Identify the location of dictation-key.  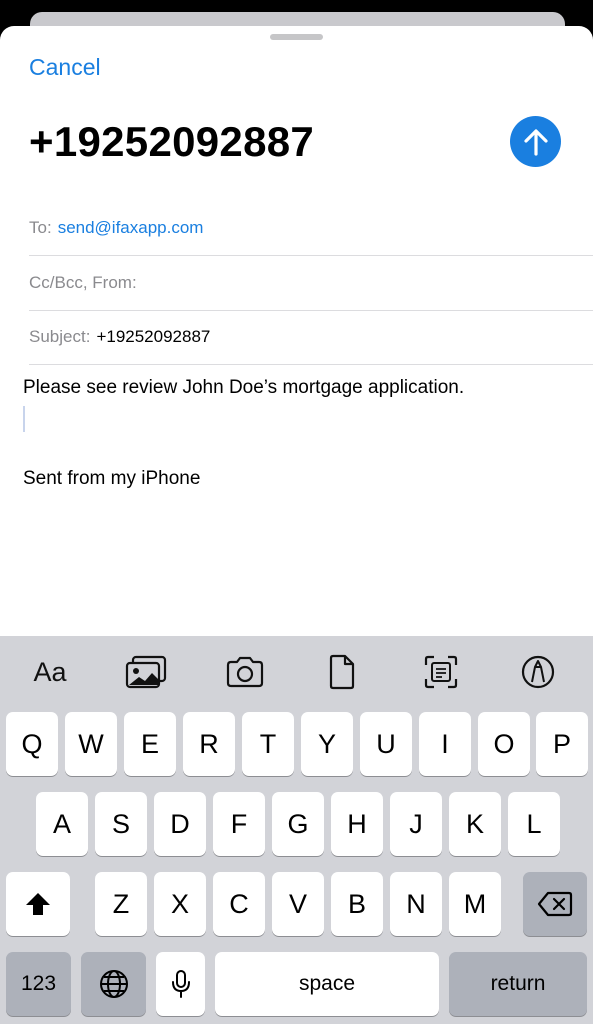
(180, 984).